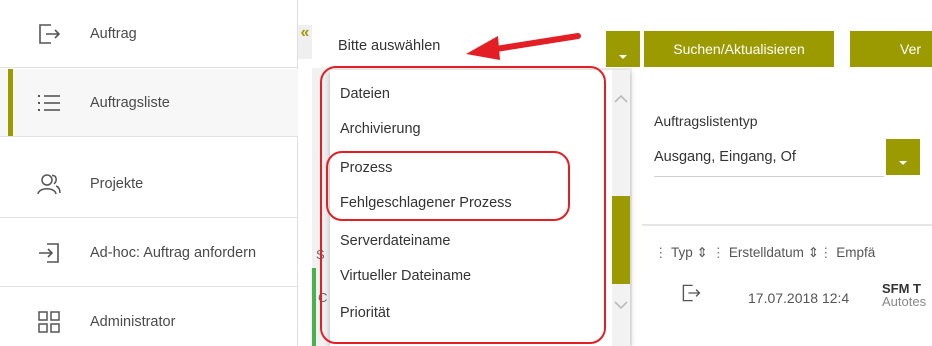 This screenshot has height=346, width=932. Describe the element at coordinates (891, 49) in the screenshot. I see `ver-button: Ver` at that location.